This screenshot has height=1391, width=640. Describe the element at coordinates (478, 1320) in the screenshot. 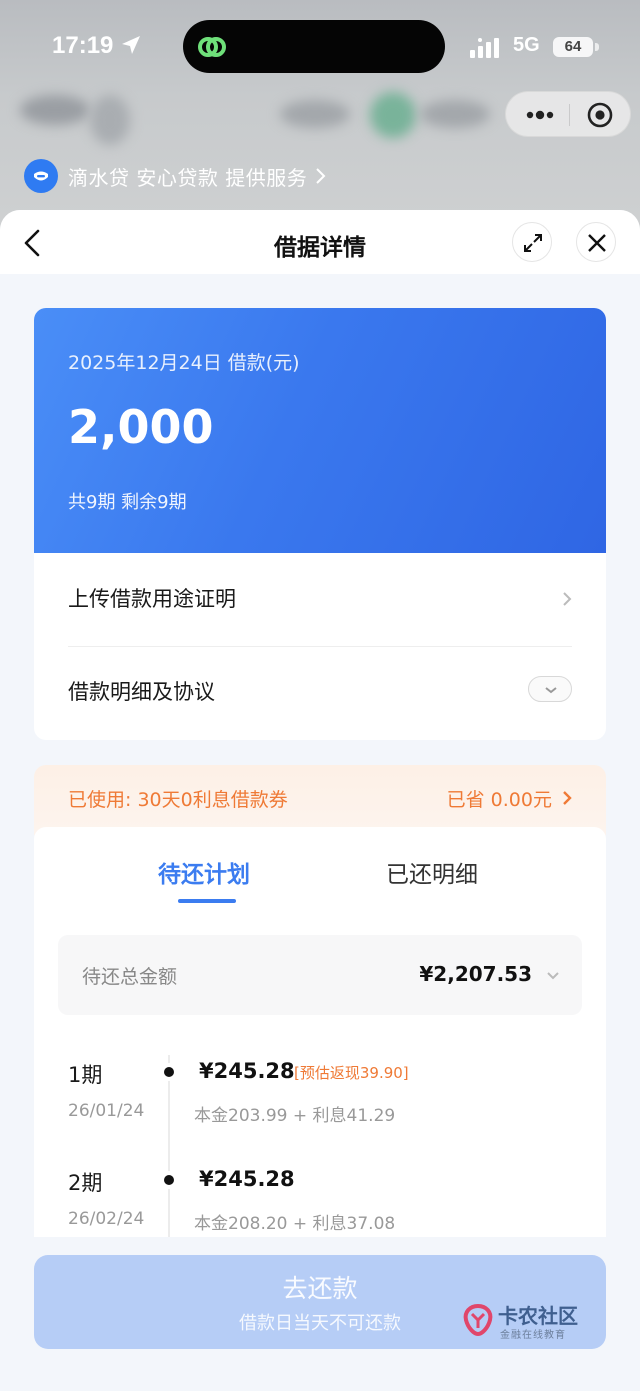

I see `watermark-logo-icon` at that location.